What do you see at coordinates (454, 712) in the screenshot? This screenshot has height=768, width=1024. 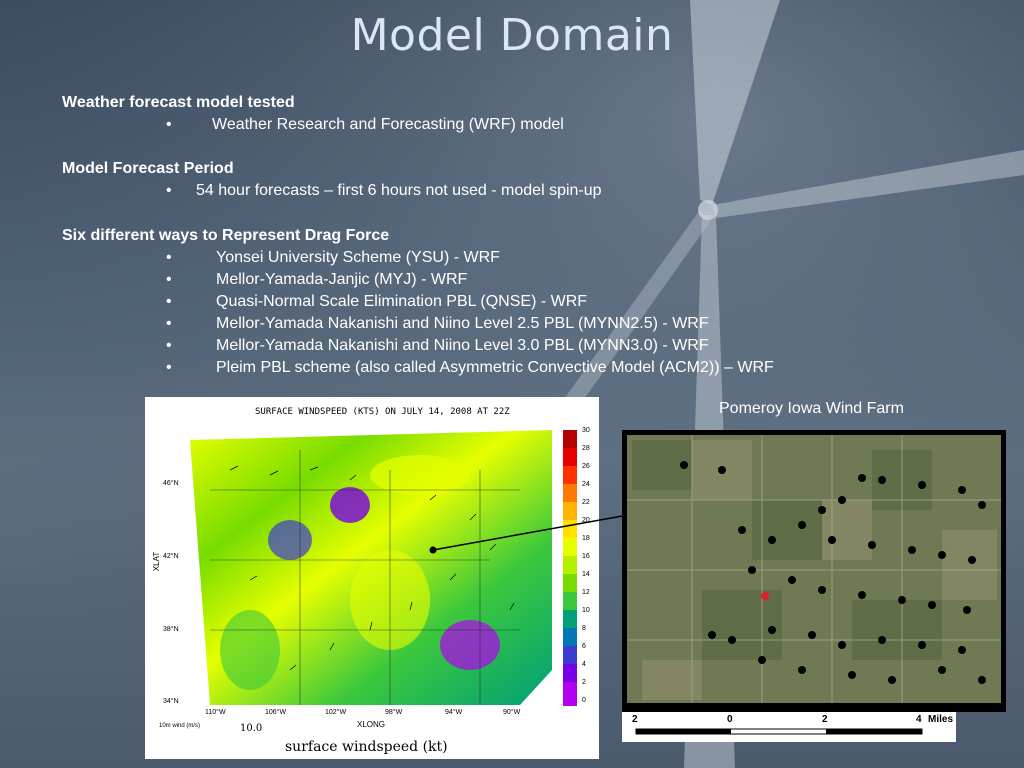 I see `map-x-tick: 94°W` at bounding box center [454, 712].